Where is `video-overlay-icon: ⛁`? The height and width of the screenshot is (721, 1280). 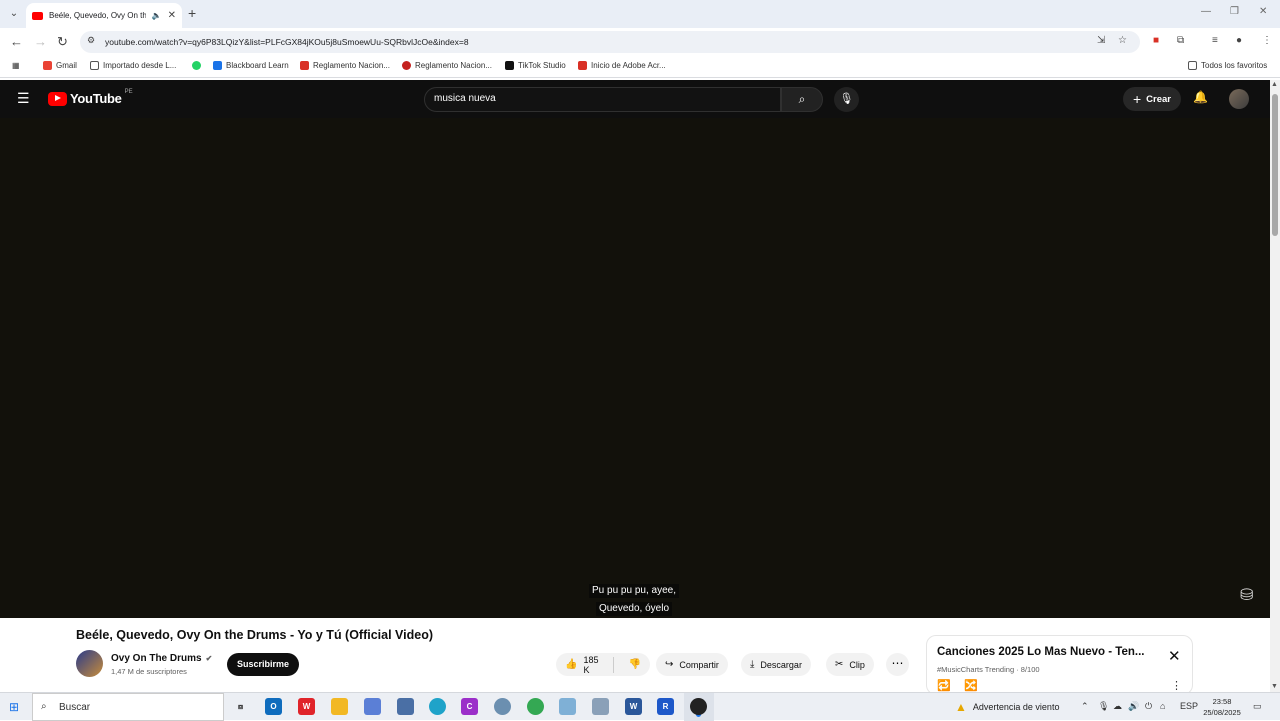
video-overlay-icon: ⛁ is located at coordinates (1246, 595).